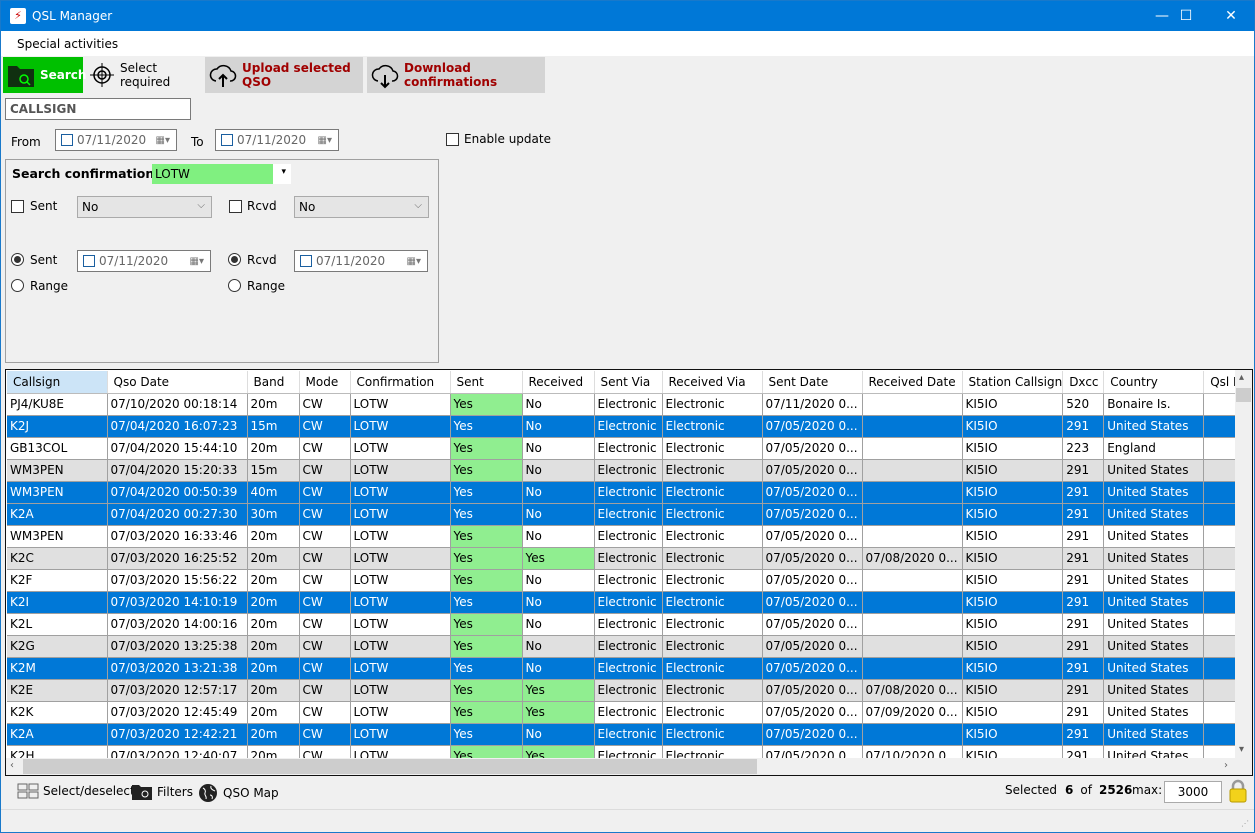 Image resolution: width=1255 pixels, height=833 pixels. What do you see at coordinates (98, 109) in the screenshot?
I see `callsign-input: CALLSIGN` at bounding box center [98, 109].